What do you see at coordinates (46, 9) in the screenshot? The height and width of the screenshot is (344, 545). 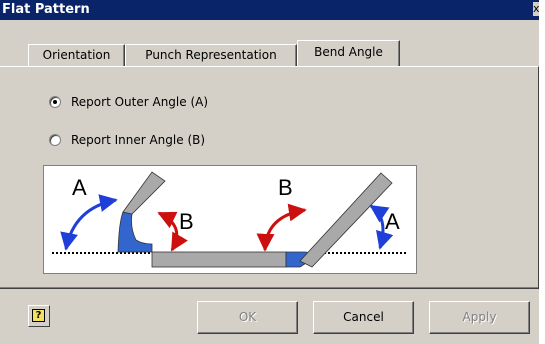 I see `dialog-title: Flat Pattern` at bounding box center [46, 9].